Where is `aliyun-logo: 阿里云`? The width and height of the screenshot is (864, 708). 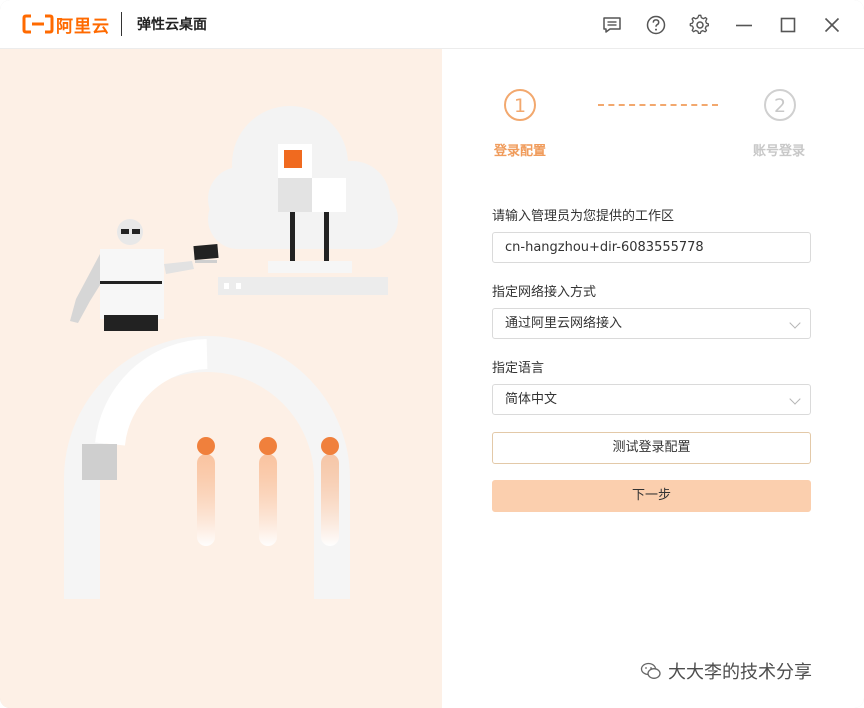 aliyun-logo: 阿里云 is located at coordinates (66, 25).